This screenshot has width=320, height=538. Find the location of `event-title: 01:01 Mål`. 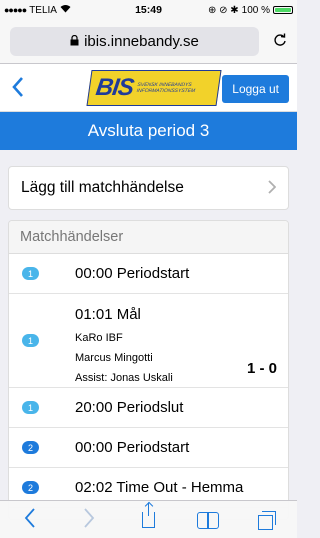

event-title: 01:01 Mål is located at coordinates (108, 314).